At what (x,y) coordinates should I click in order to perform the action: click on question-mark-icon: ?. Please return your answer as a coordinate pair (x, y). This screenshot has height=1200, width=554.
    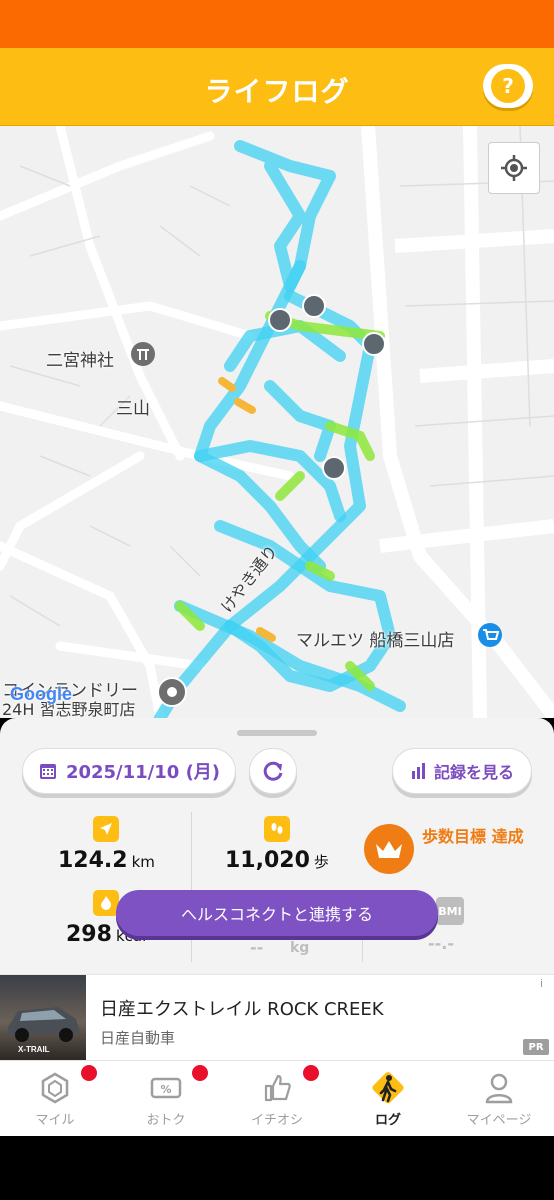
    Looking at the image, I should click on (508, 86).